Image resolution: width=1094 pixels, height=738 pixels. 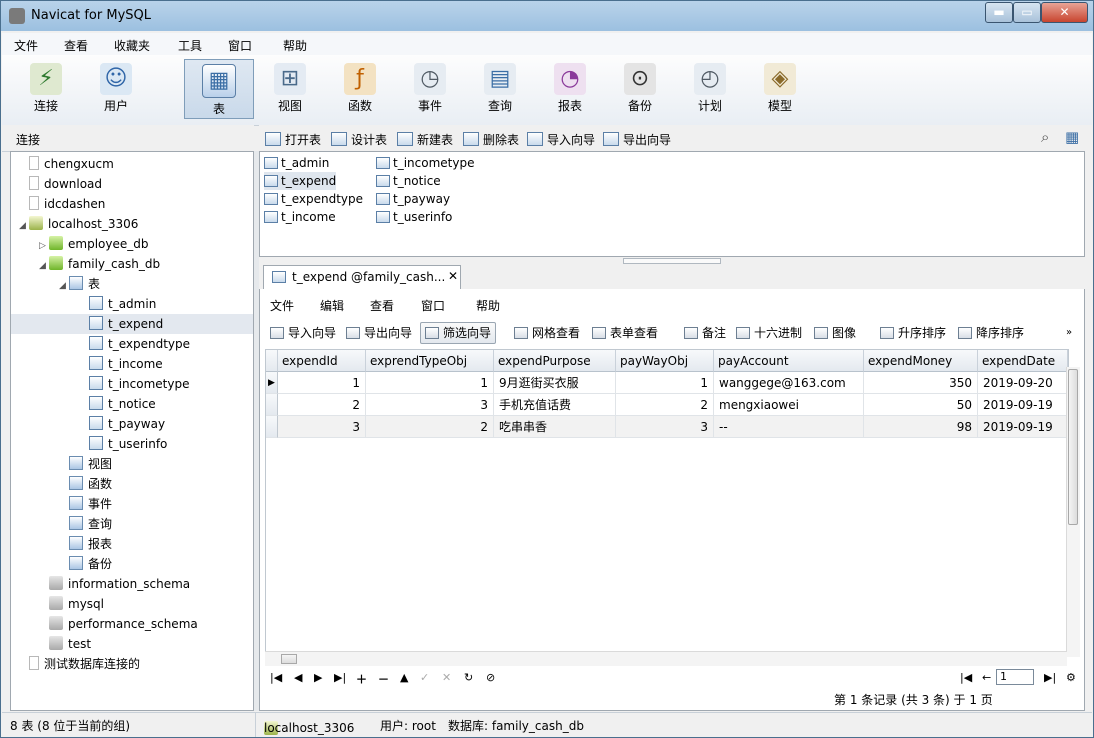 What do you see at coordinates (118, 624) in the screenshot?
I see `tree-node: performance_schema` at bounding box center [118, 624].